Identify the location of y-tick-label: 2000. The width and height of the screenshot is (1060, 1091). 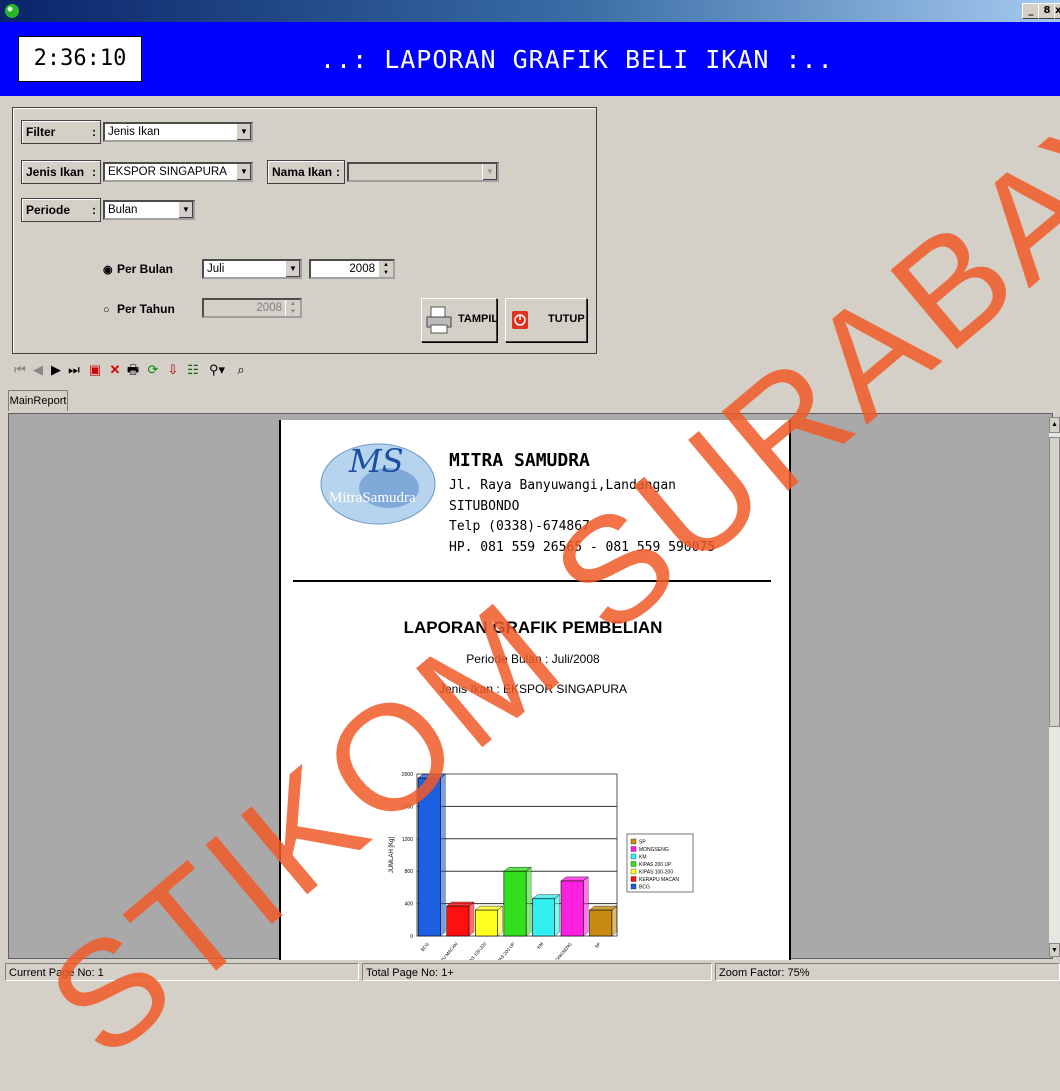
(407, 775).